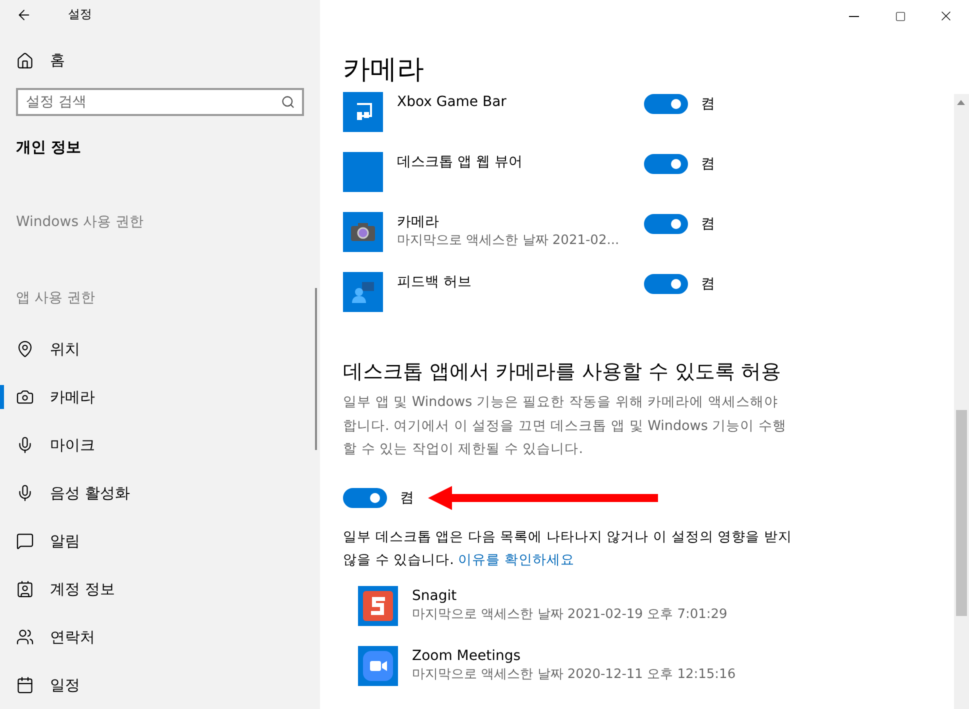 The width and height of the screenshot is (969, 709). What do you see at coordinates (288, 102) in the screenshot?
I see `search-icon` at bounding box center [288, 102].